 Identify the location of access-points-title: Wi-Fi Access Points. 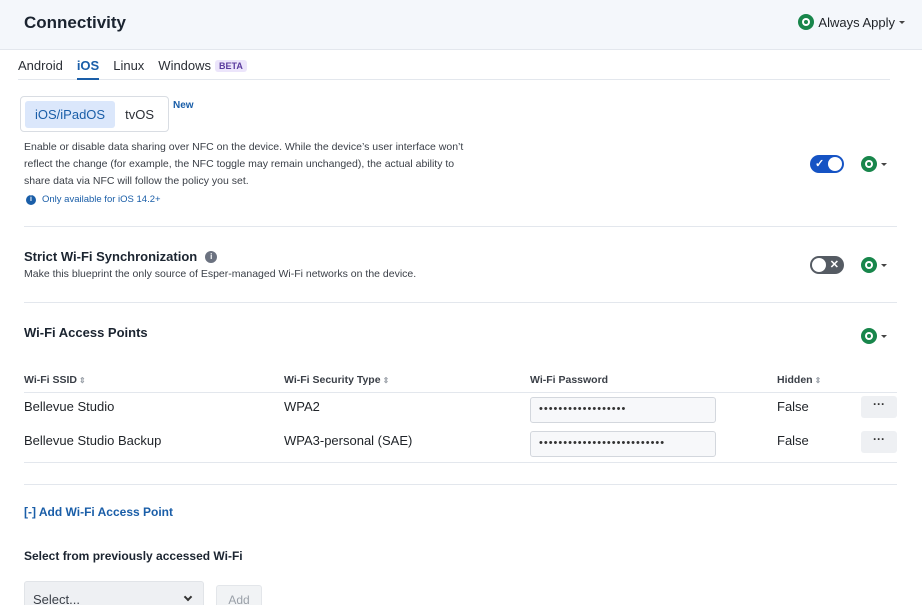
(86, 332).